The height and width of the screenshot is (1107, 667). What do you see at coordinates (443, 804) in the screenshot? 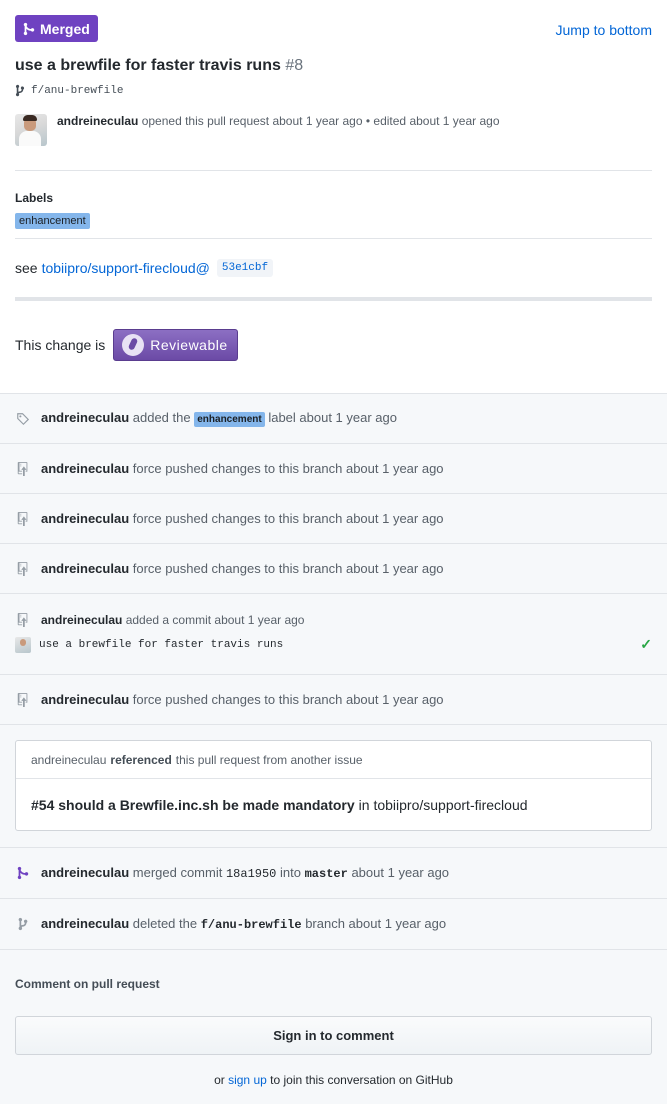
I see `referenced-repo: in tobiipro/support-firecloud` at bounding box center [443, 804].